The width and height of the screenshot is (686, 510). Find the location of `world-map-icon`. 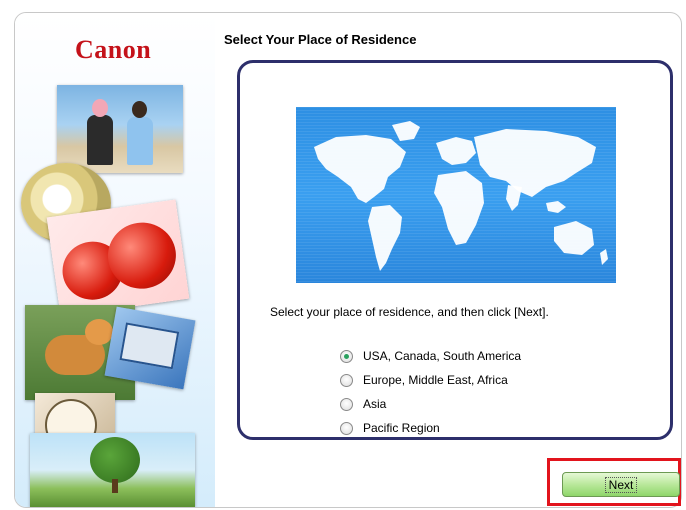

world-map-icon is located at coordinates (461, 196).